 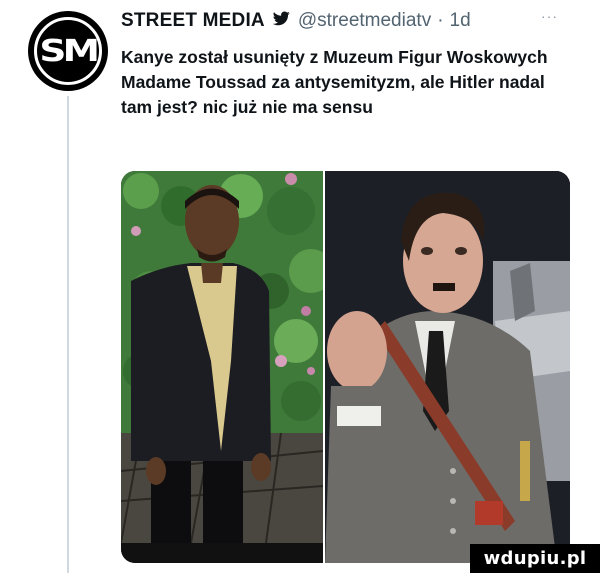 I want to click on watermark-text: wdupiu.pl, so click(x=535, y=558).